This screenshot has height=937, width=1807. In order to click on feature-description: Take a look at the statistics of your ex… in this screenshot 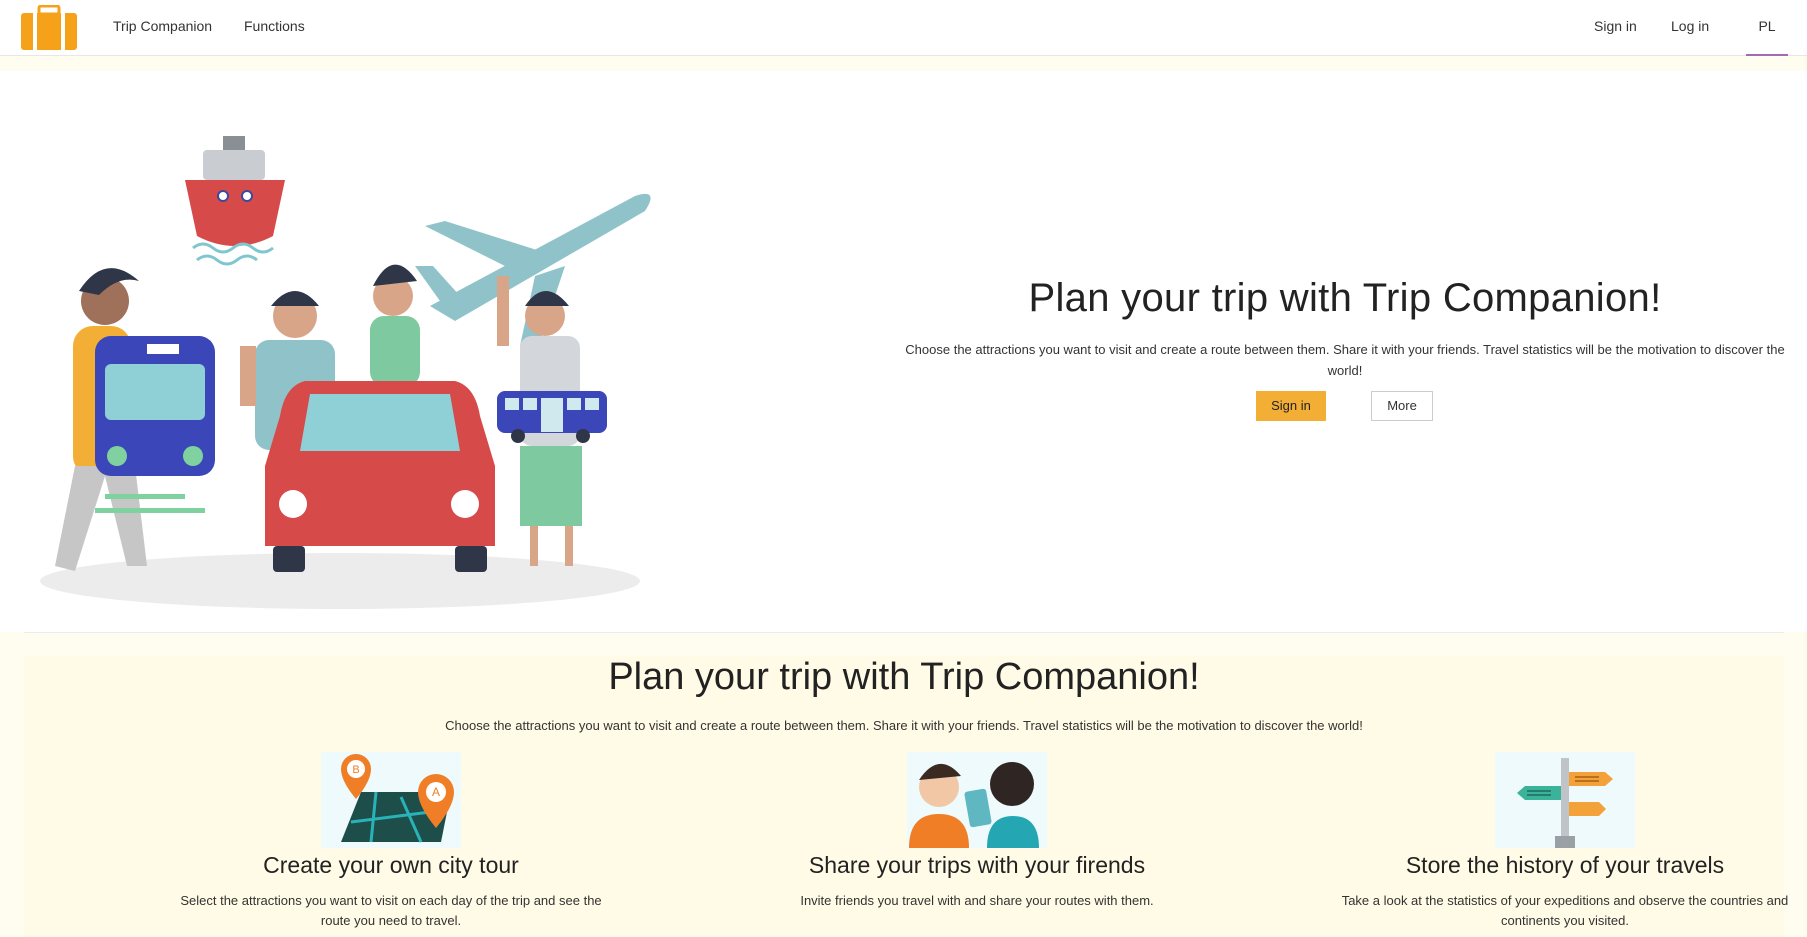, I will do `click(1565, 910)`.